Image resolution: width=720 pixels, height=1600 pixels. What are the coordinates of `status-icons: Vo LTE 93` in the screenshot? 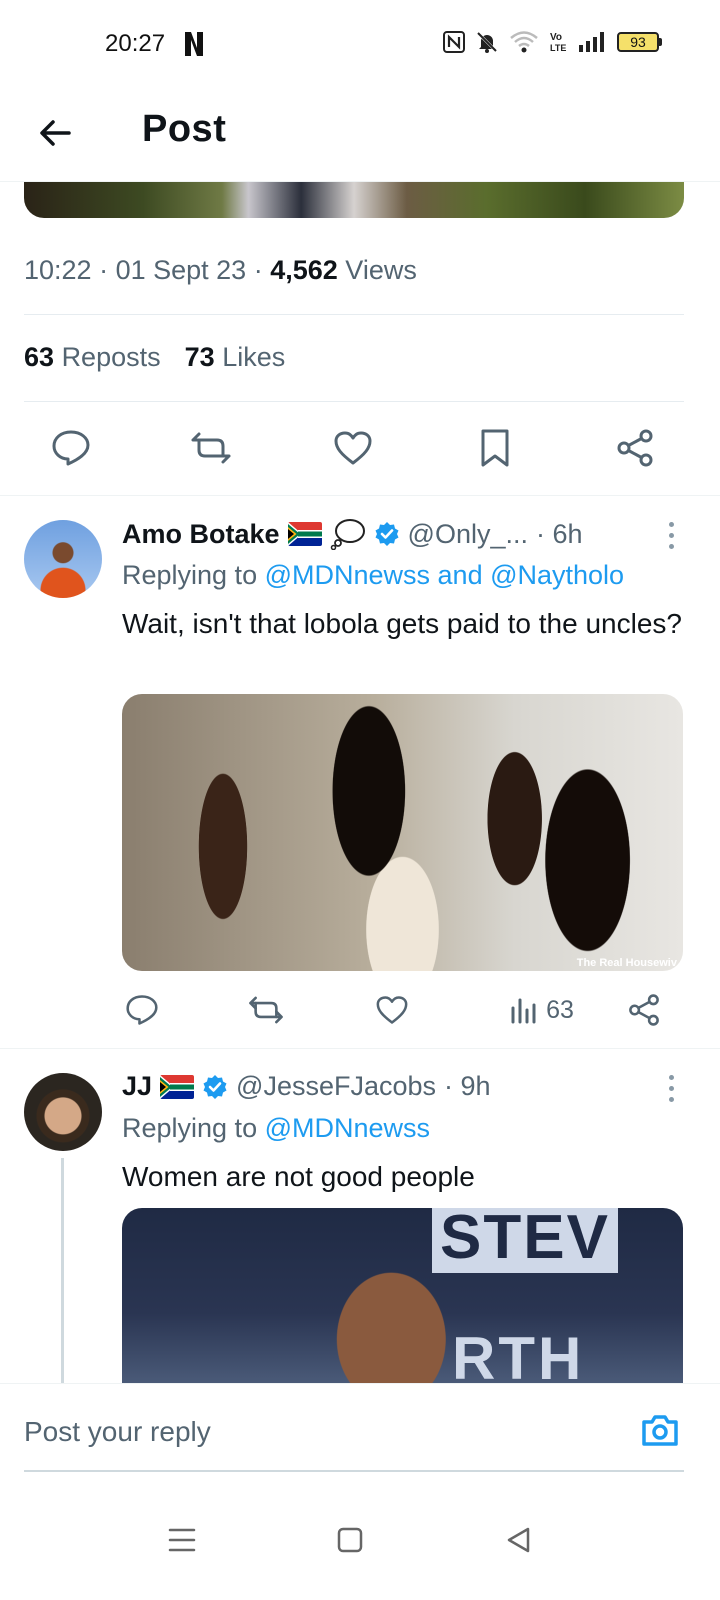 It's located at (552, 42).